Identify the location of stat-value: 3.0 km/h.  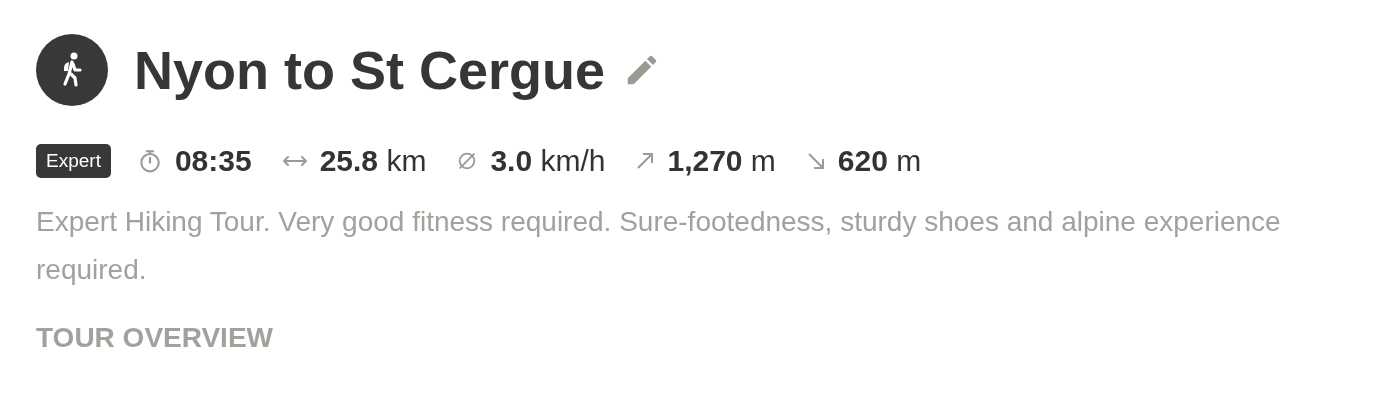
(548, 161).